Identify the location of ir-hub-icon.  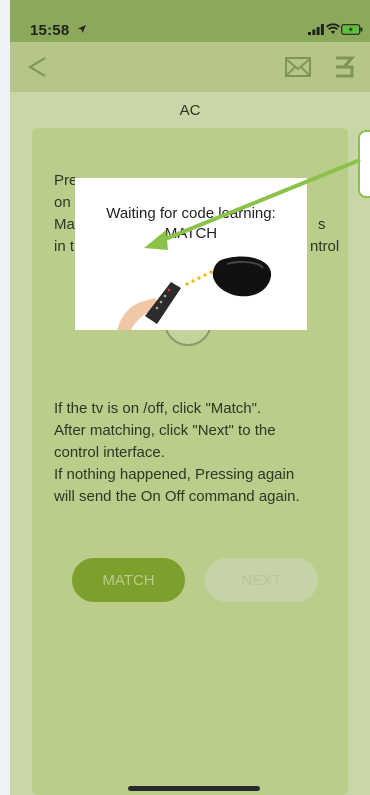
(242, 276).